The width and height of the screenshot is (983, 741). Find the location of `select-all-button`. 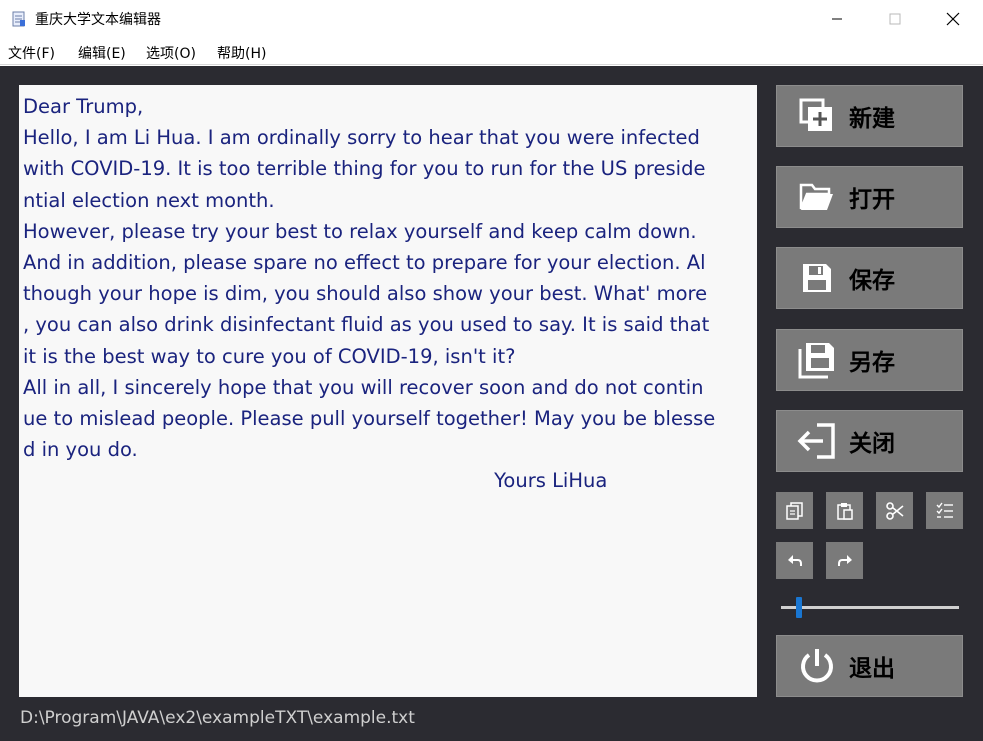

select-all-button is located at coordinates (944, 510).